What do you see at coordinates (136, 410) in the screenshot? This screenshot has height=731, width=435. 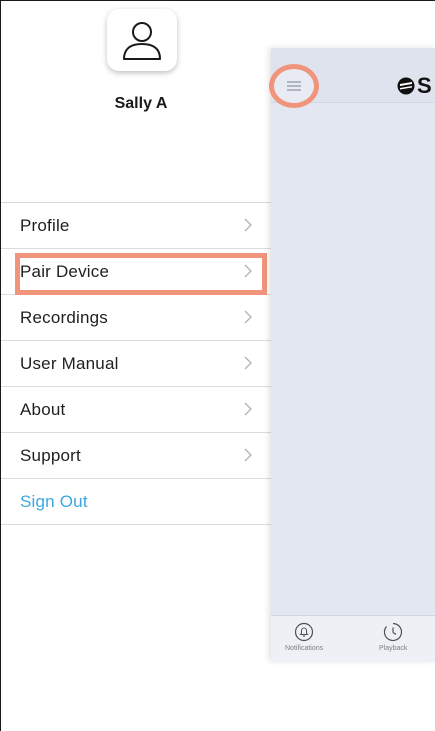 I see `menu-item-about: About` at bounding box center [136, 410].